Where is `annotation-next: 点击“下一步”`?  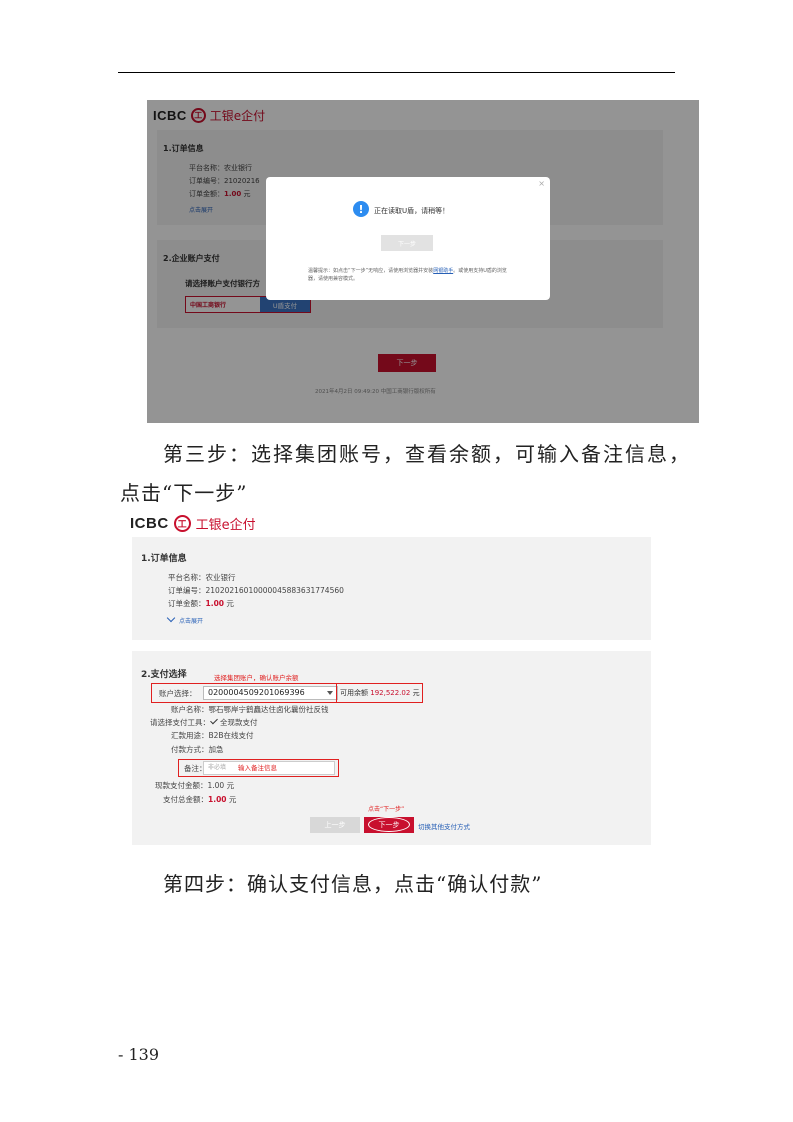
annotation-next: 点击“下一步” is located at coordinates (386, 809).